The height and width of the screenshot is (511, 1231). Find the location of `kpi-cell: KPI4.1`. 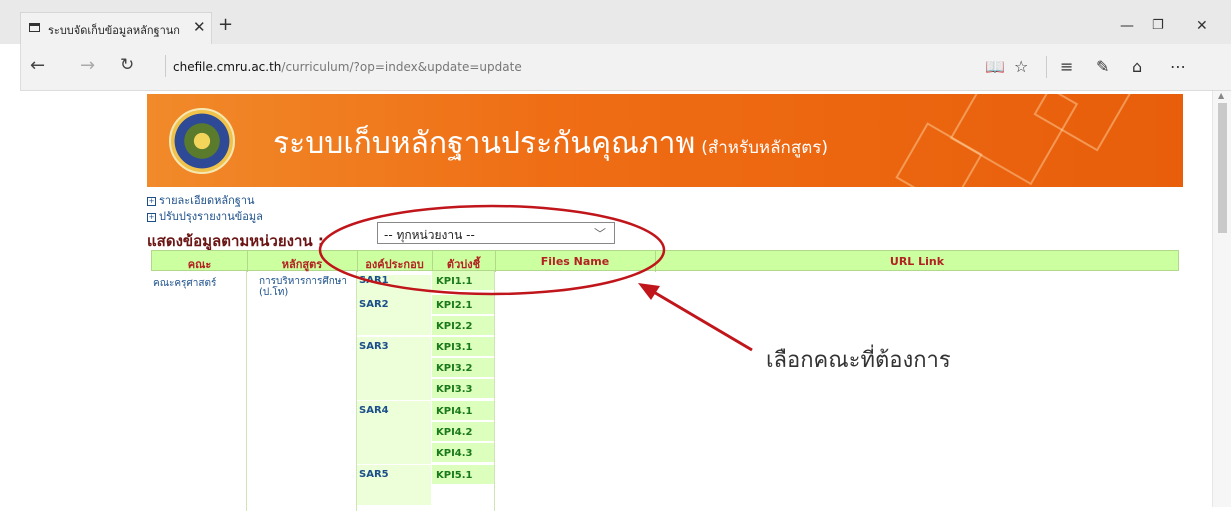

kpi-cell: KPI4.1 is located at coordinates (463, 411).